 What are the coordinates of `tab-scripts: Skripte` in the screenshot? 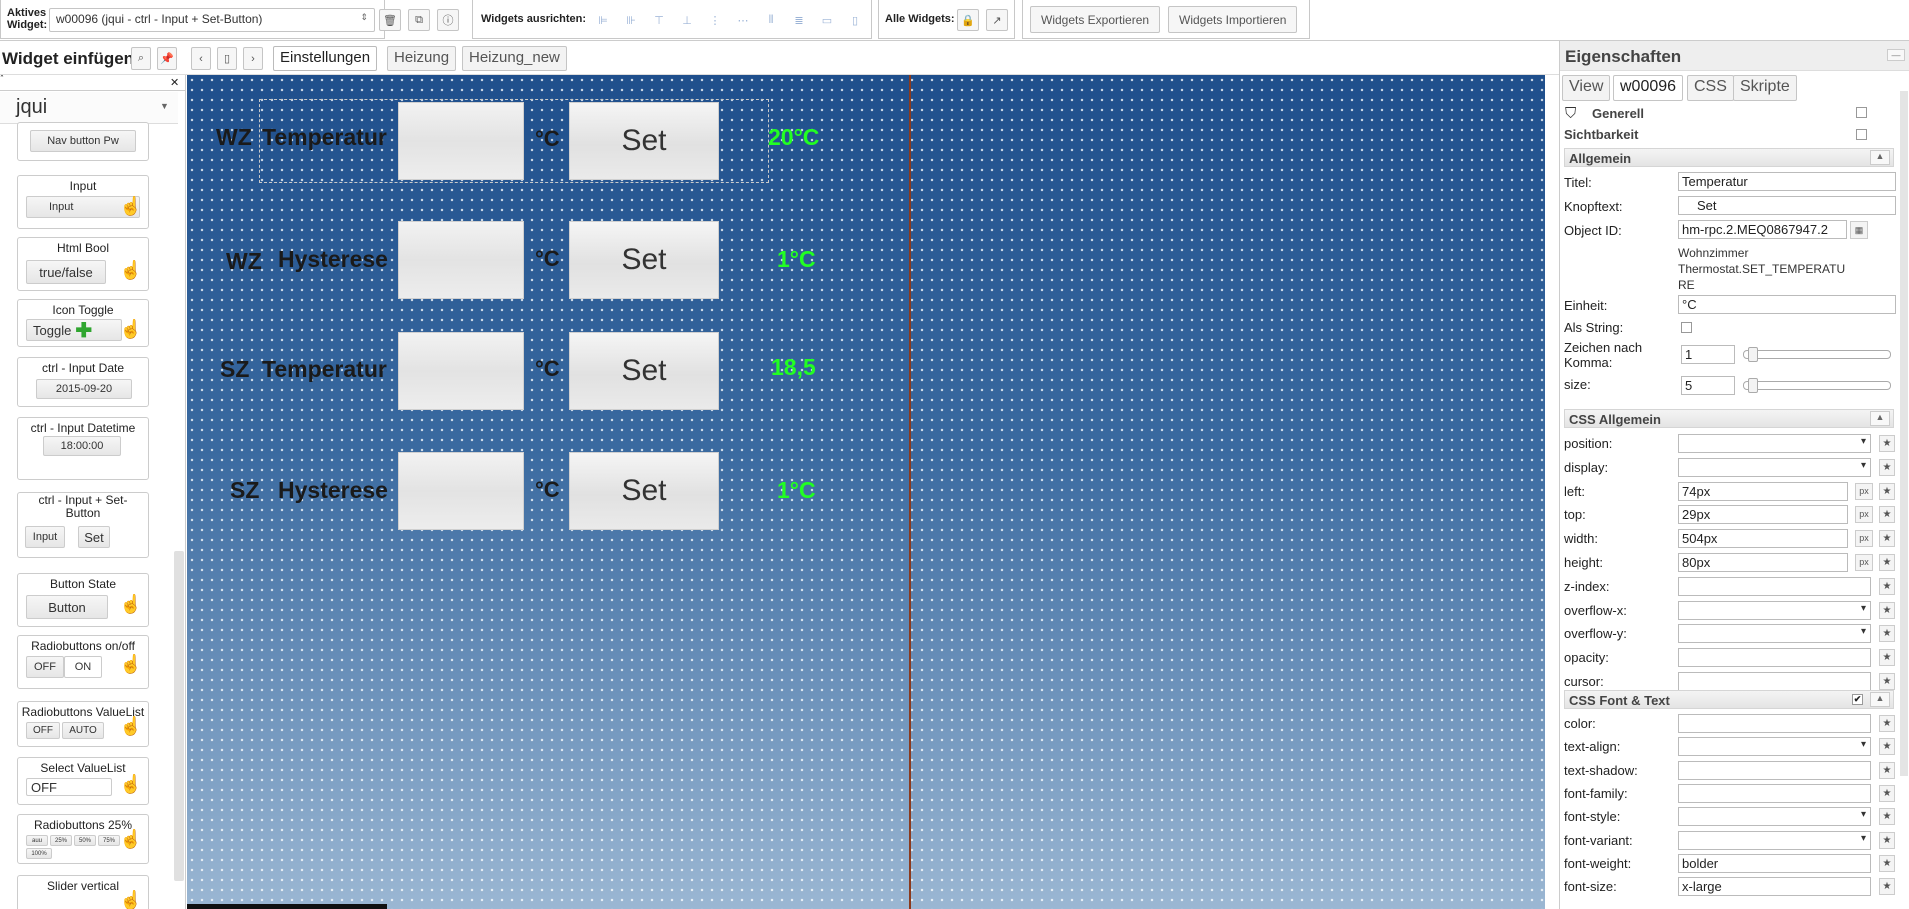 It's located at (1765, 88).